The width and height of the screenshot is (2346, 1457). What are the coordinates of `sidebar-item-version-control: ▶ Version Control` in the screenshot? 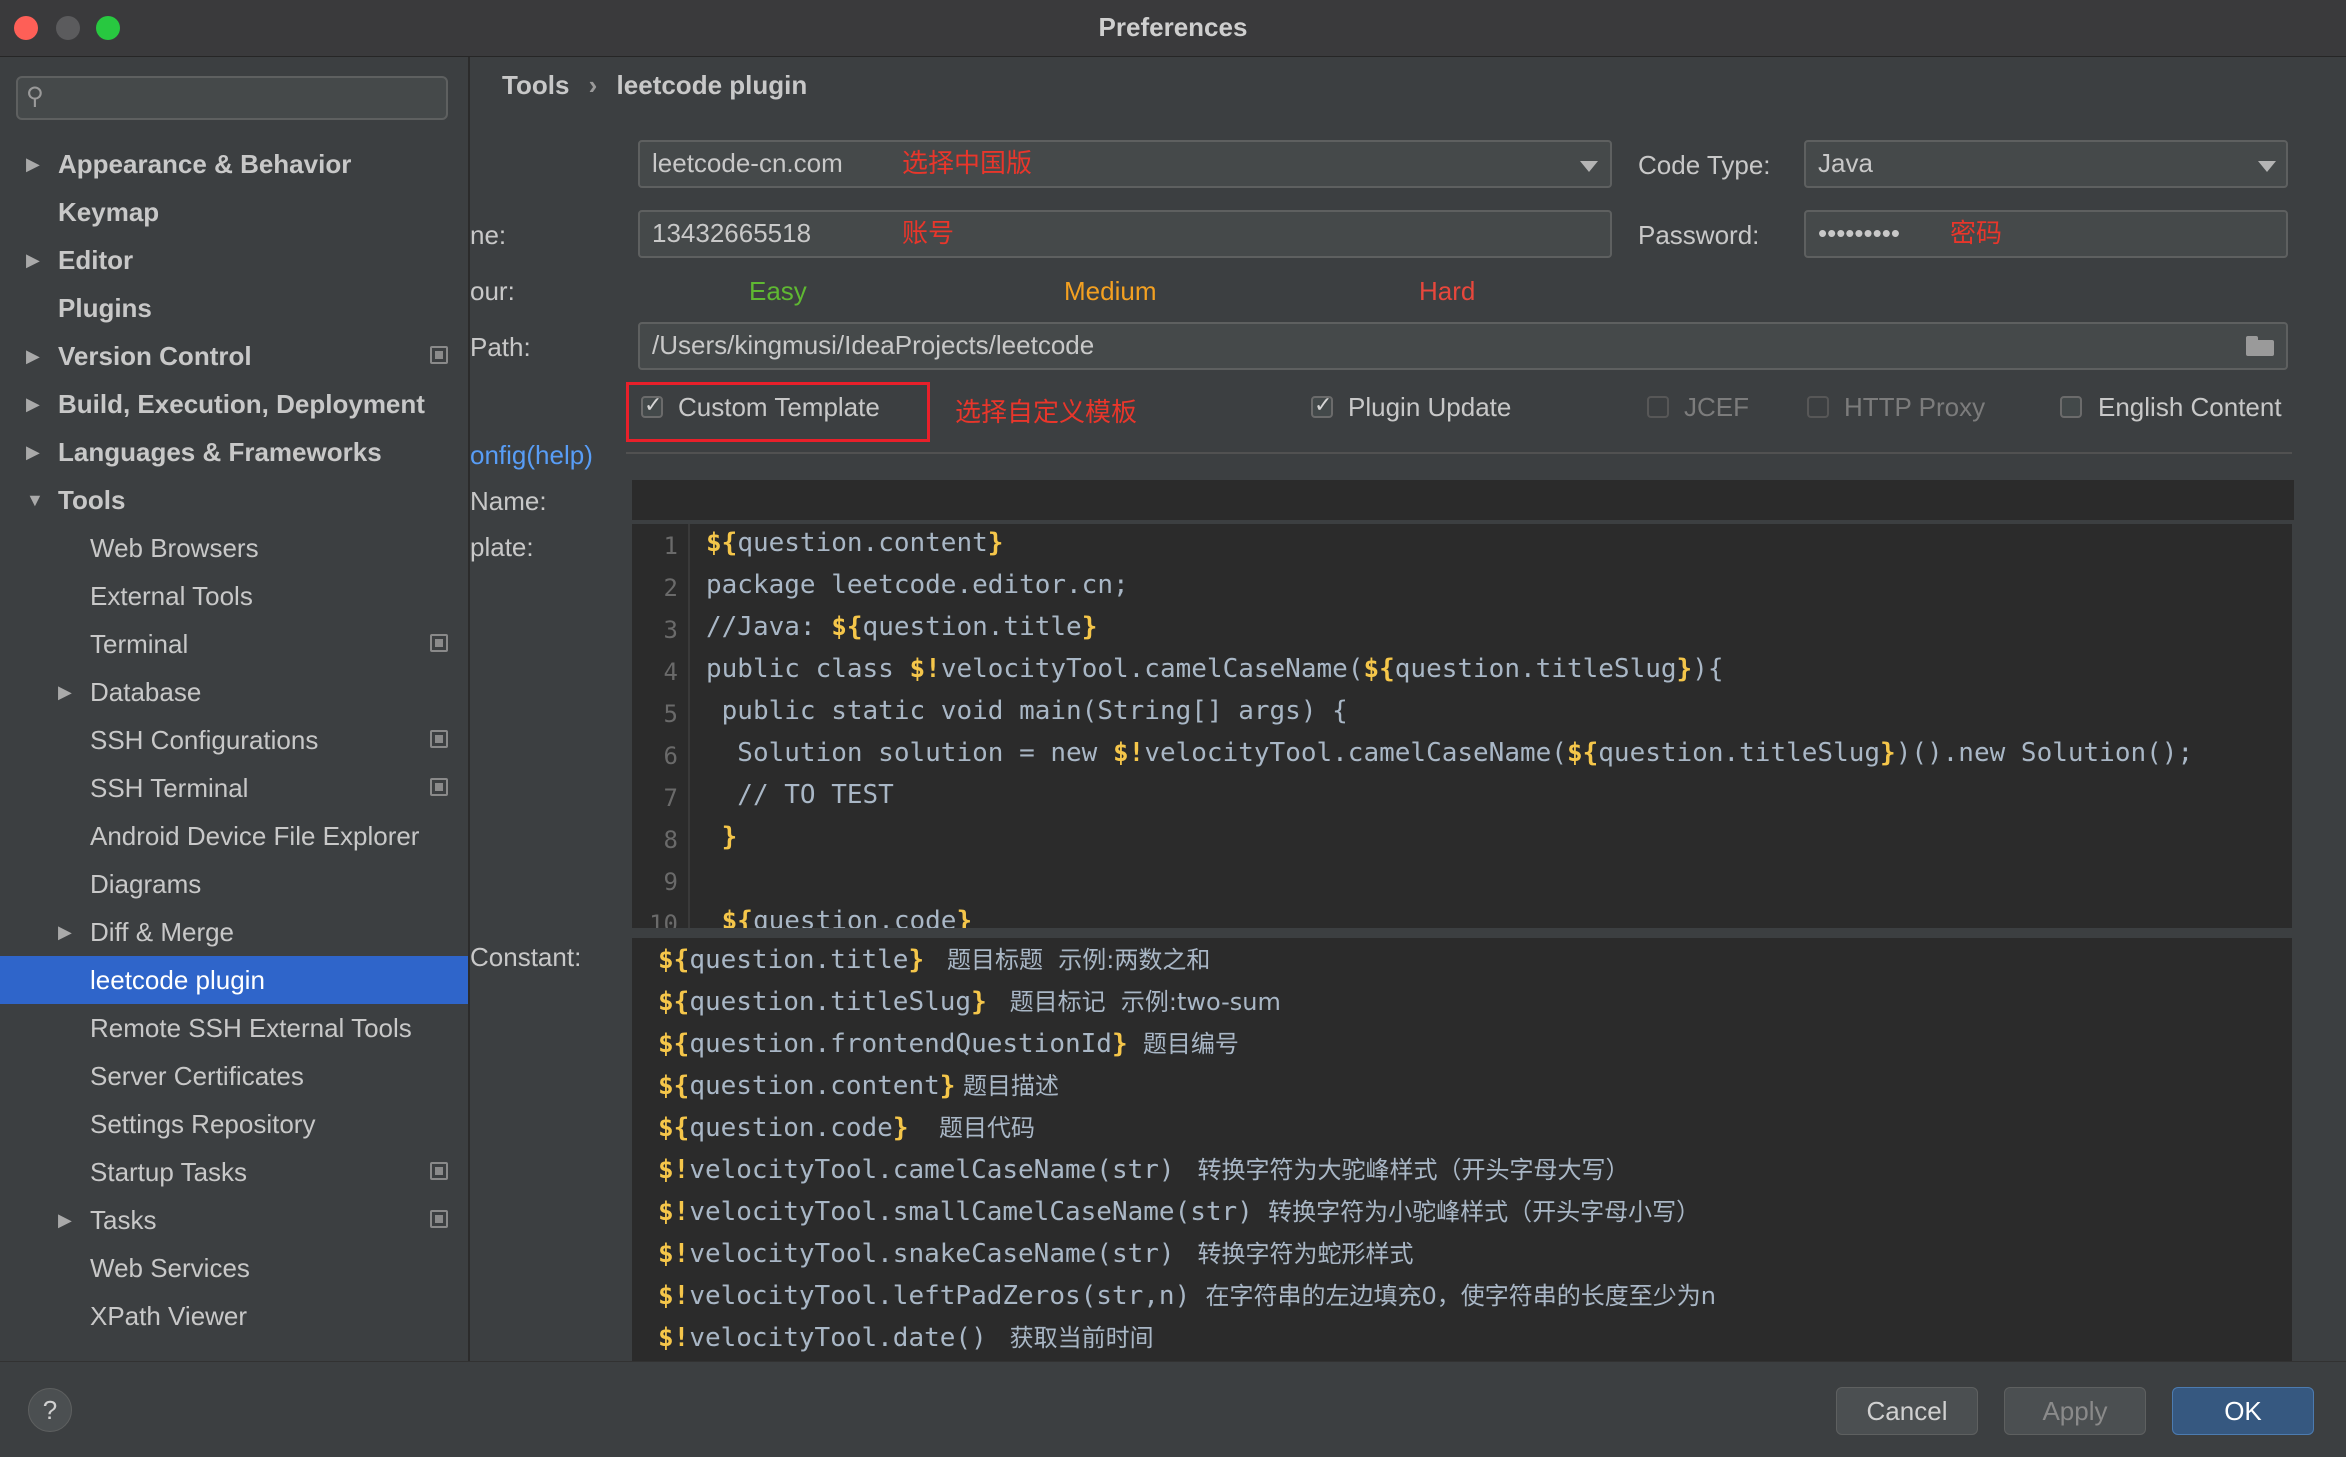 It's located at (234, 356).